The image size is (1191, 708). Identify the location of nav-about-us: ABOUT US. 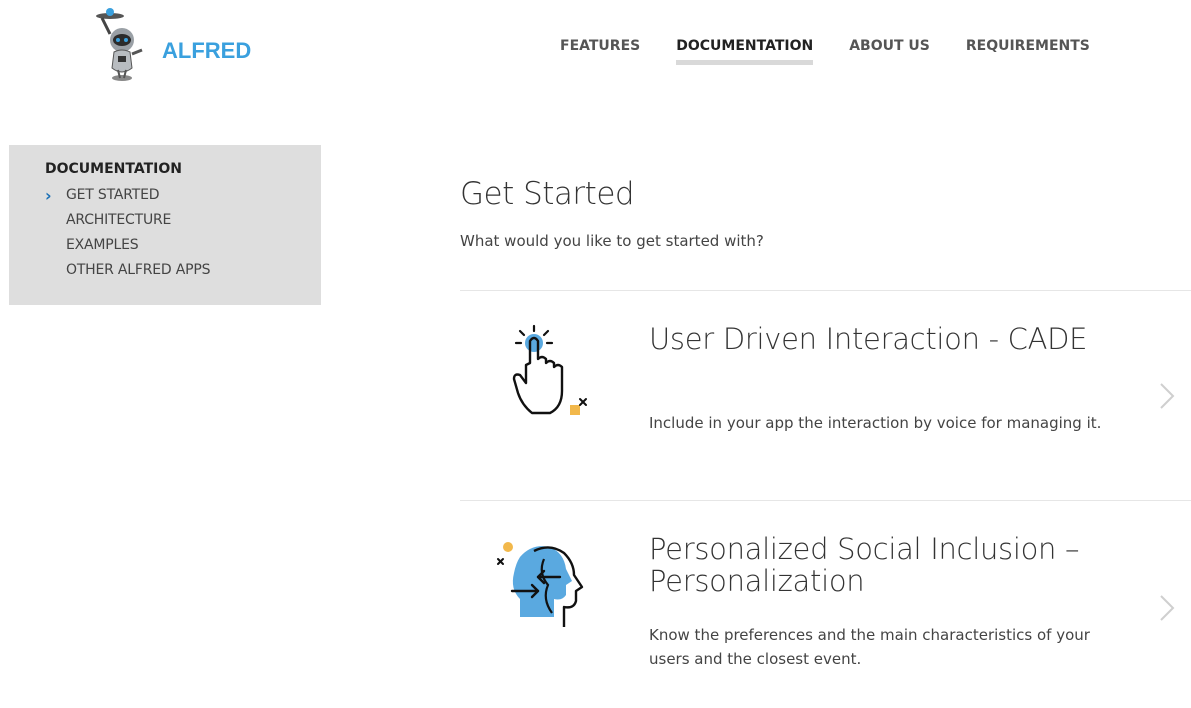
(889, 51).